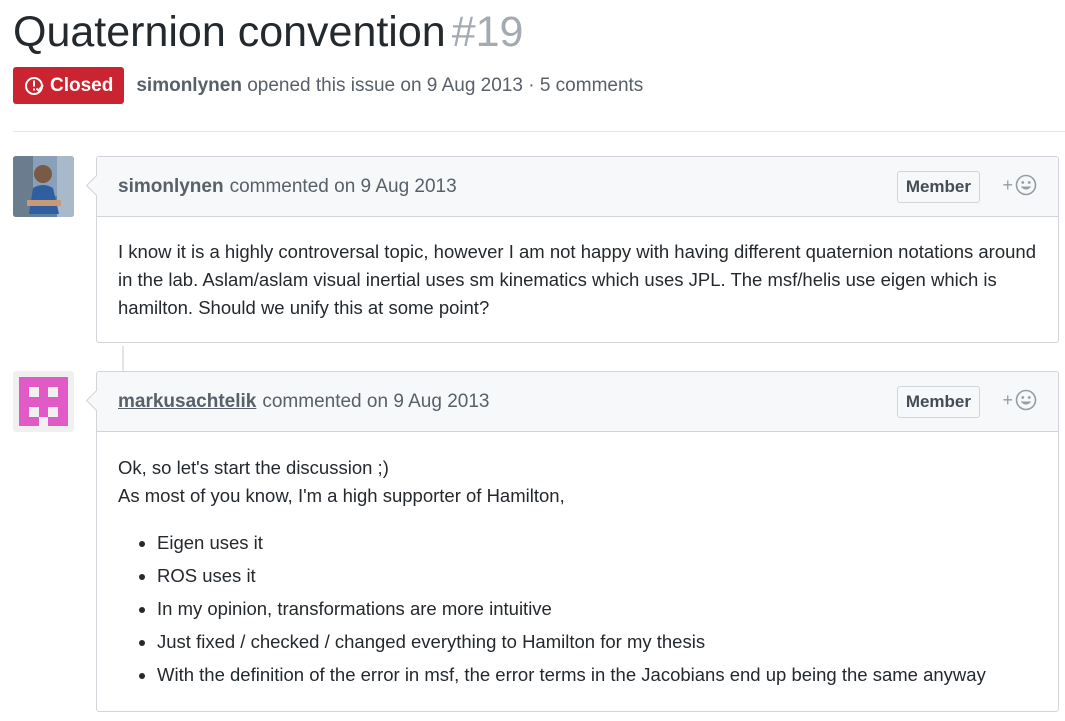  What do you see at coordinates (597, 542) in the screenshot?
I see `list-item: Eigen uses it` at bounding box center [597, 542].